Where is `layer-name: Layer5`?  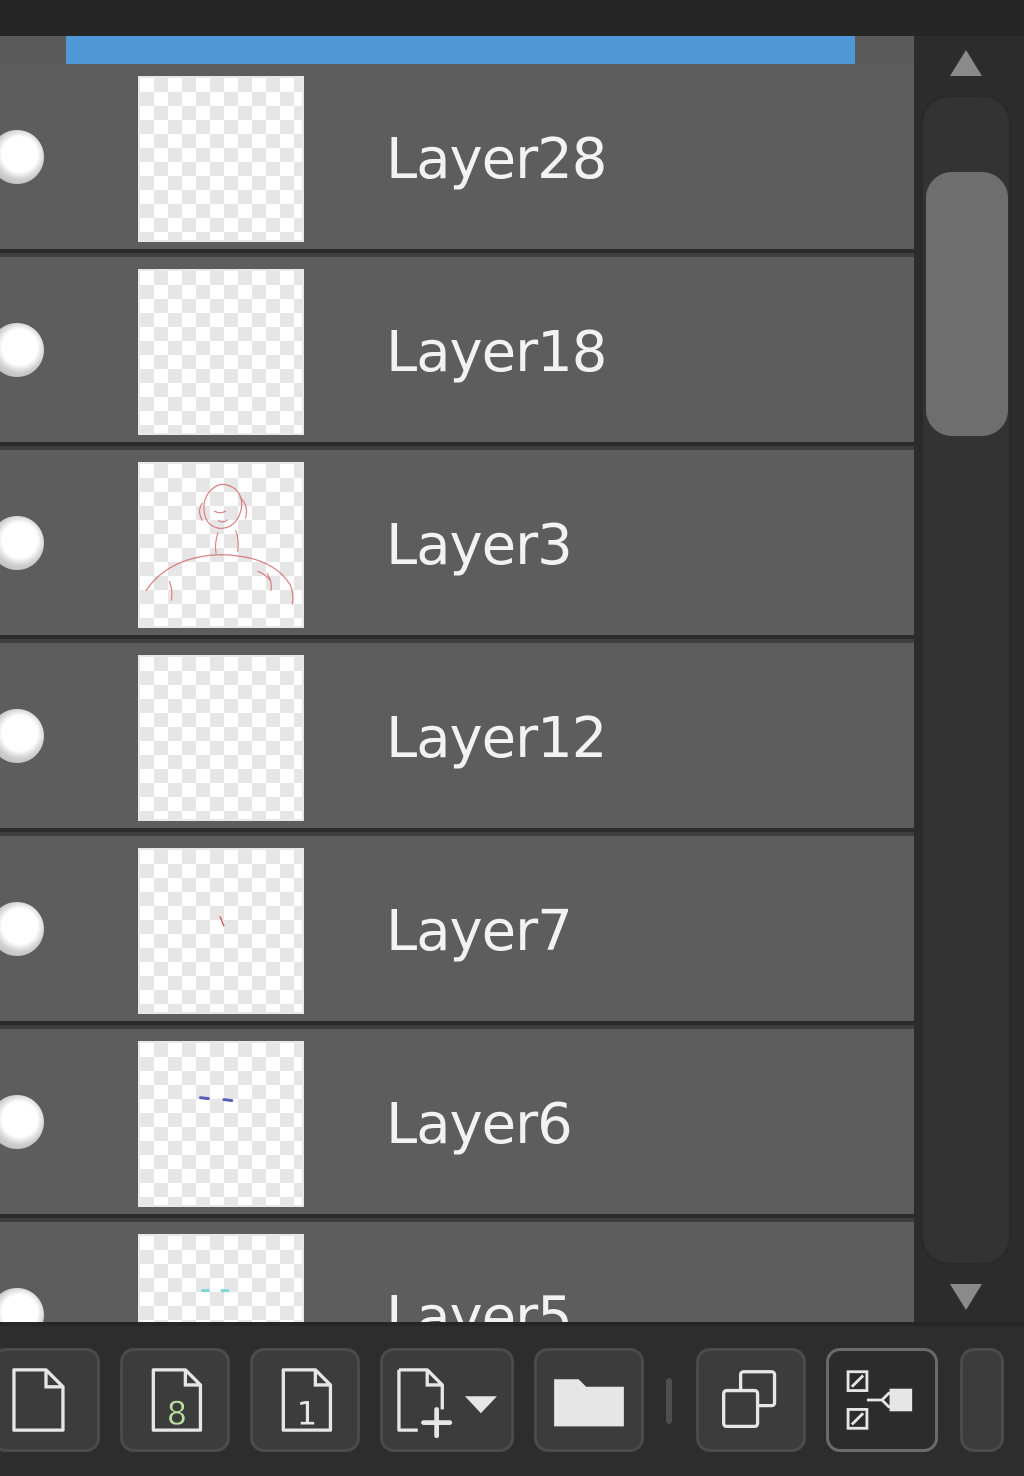 layer-name: Layer5 is located at coordinates (479, 1304).